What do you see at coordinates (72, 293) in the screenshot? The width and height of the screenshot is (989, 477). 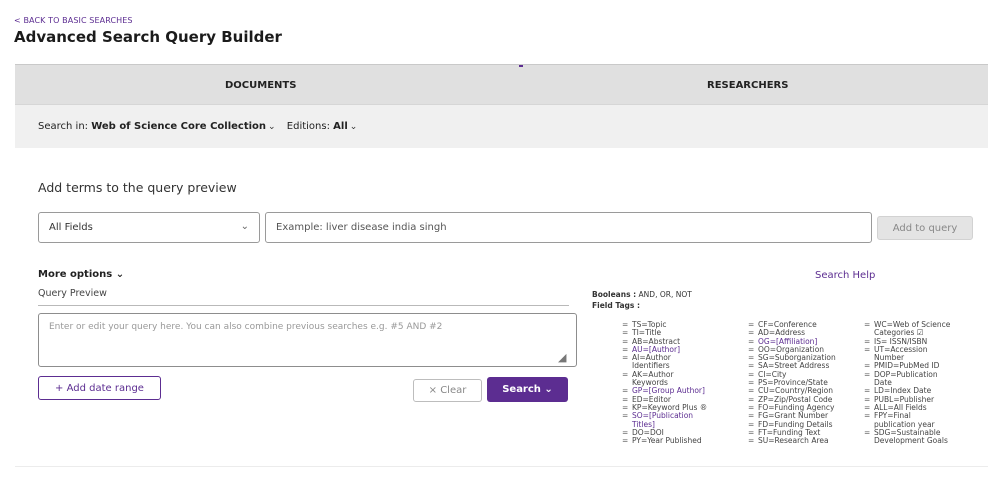 I see `query-preview-label: Query Preview` at bounding box center [72, 293].